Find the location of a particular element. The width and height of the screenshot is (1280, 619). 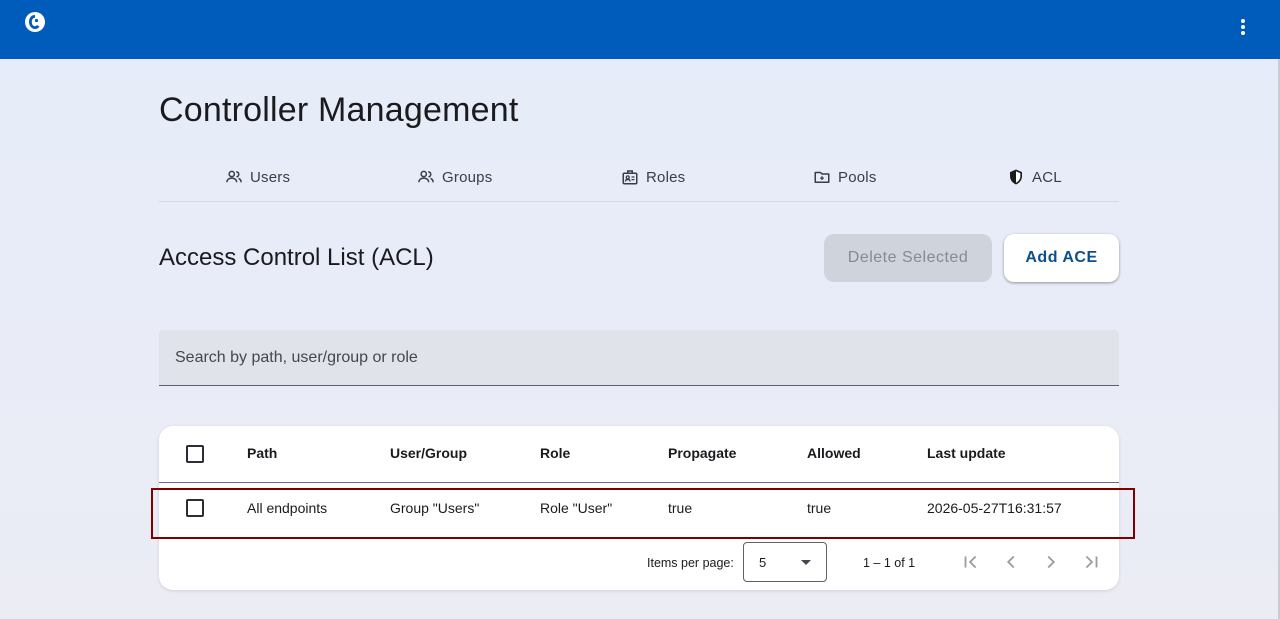

page-title: Controller Management is located at coordinates (339, 110).